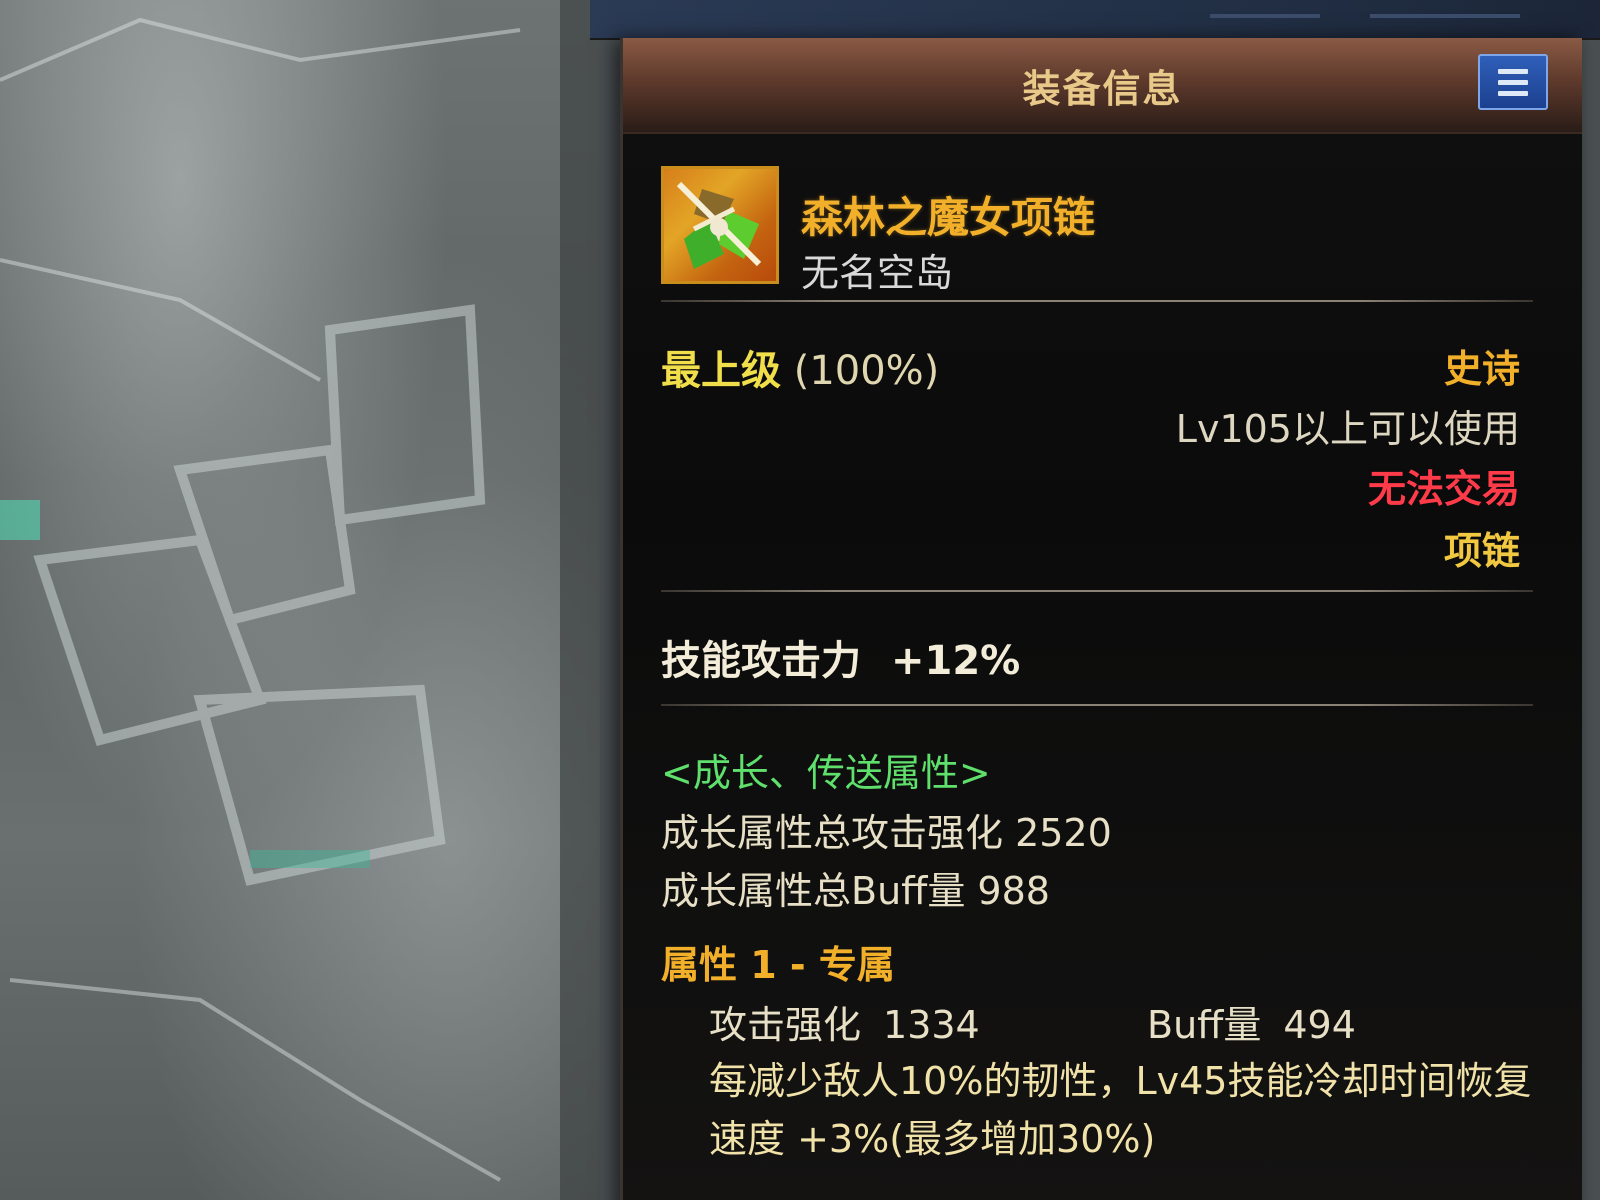 The image size is (1600, 1200). What do you see at coordinates (785, 1025) in the screenshot?
I see `attack-label: 攻击强化` at bounding box center [785, 1025].